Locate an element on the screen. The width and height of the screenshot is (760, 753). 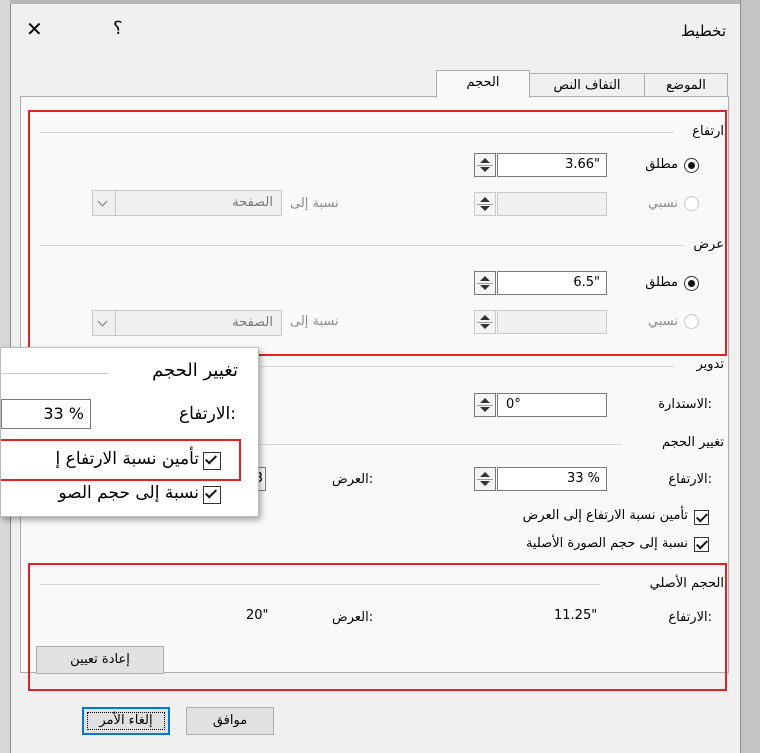
scale-height-spinner is located at coordinates (485, 479).